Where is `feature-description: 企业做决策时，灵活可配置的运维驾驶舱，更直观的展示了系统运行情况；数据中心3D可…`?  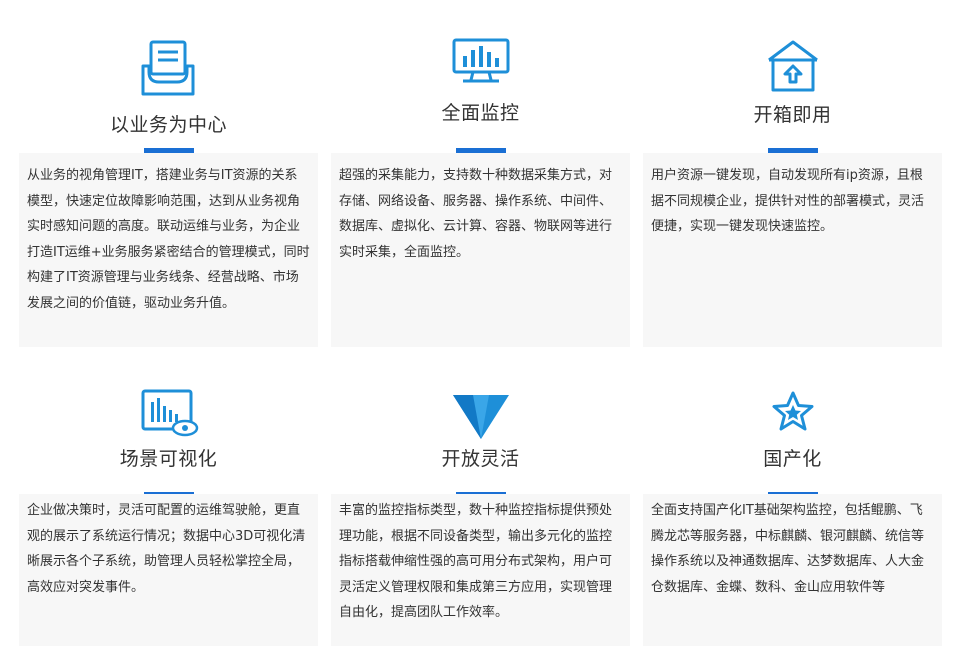 feature-description: 企业做决策时，灵活可配置的运维驾驶舱，更直观的展示了系统运行情况；数据中心3D可… is located at coordinates (168, 570).